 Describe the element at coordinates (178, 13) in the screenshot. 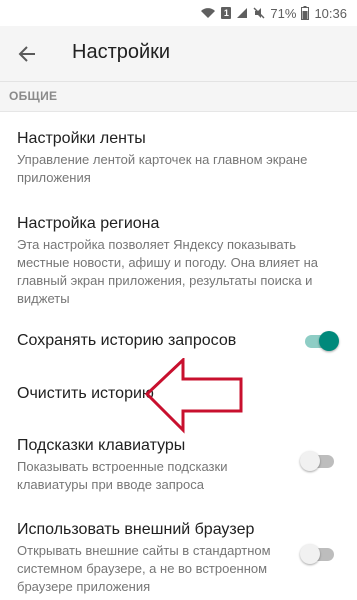

I see `status-bar: 1 71% 10:36` at that location.